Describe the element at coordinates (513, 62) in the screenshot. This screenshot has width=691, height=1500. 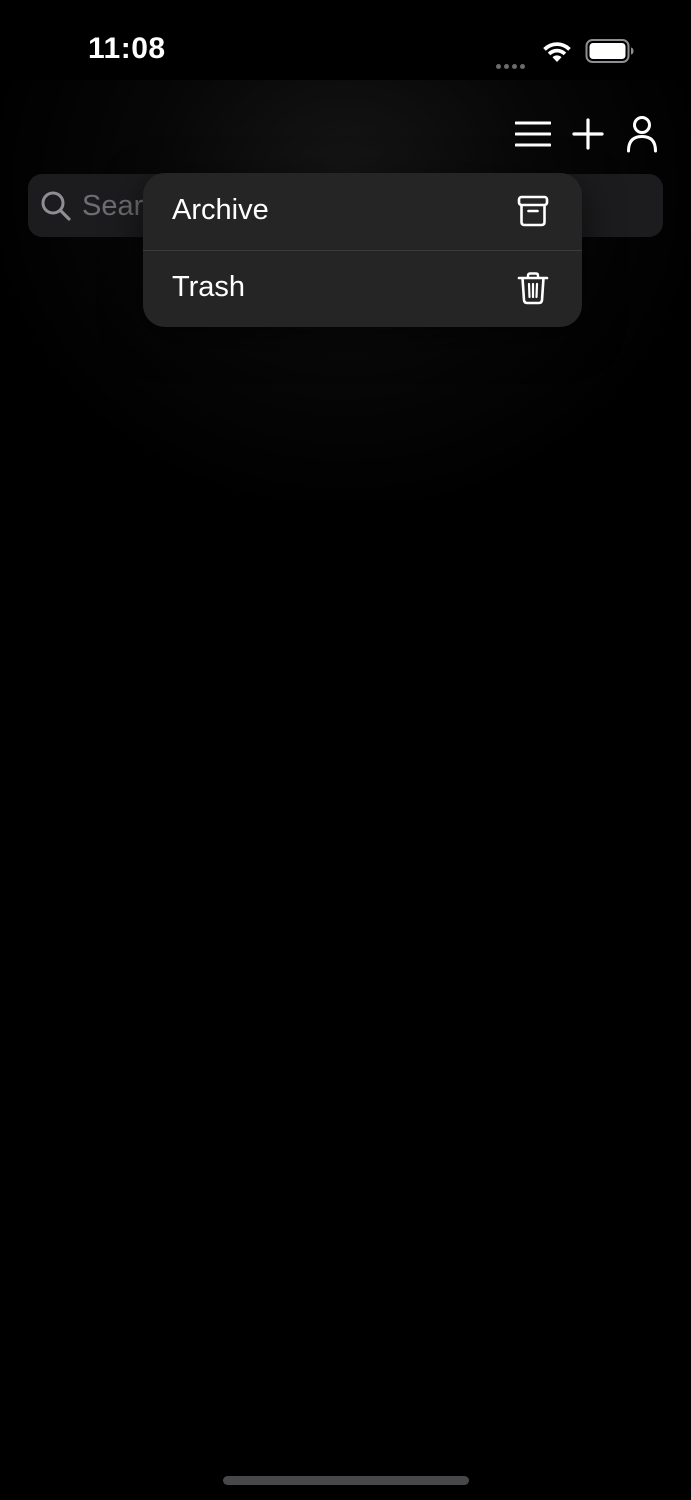
I see `signal-dots-icon` at that location.